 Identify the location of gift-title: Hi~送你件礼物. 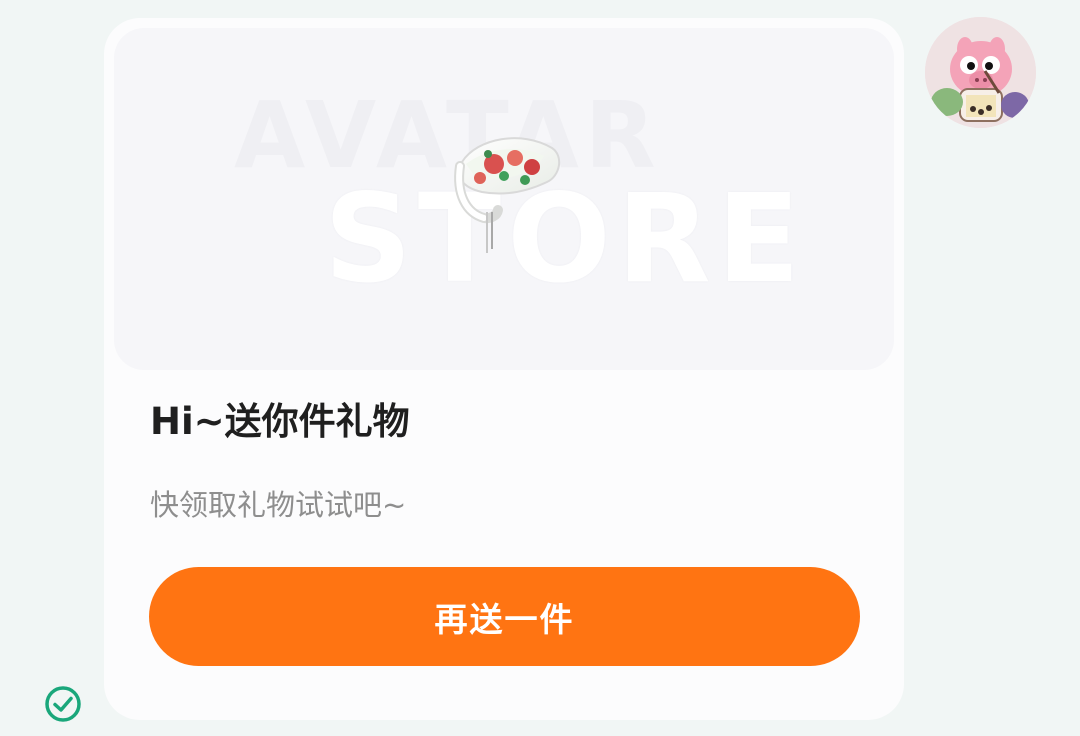
(280, 421).